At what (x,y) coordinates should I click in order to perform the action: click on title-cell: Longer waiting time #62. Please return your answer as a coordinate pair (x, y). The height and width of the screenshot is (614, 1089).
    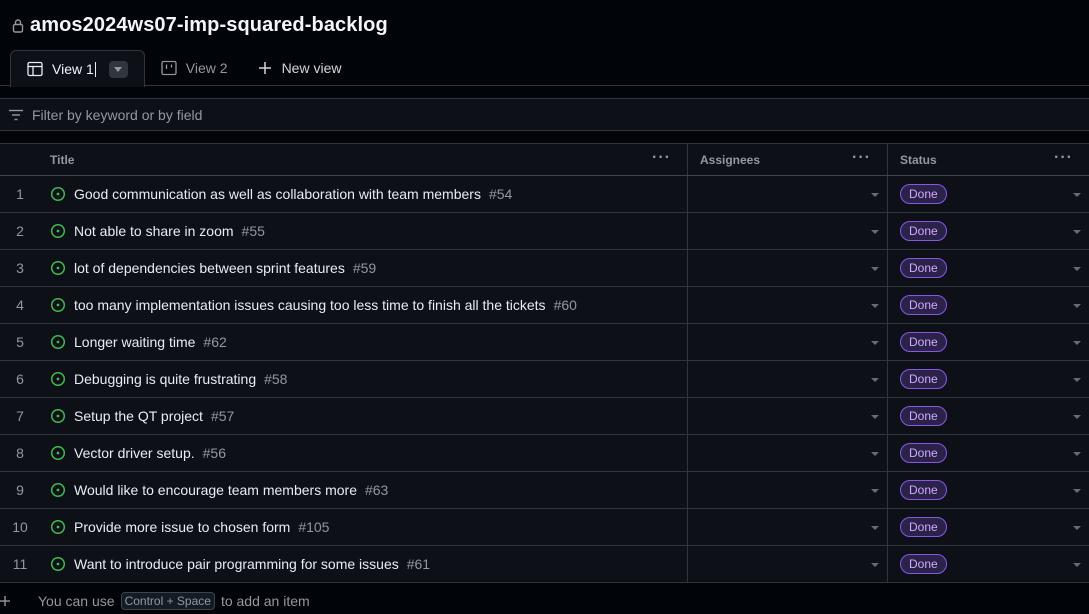
    Looking at the image, I should click on (364, 342).